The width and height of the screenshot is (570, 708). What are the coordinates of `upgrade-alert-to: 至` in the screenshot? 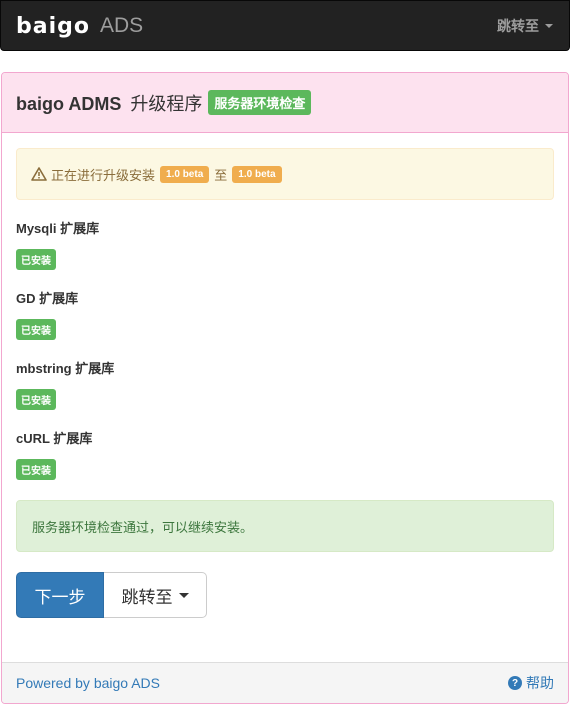 It's located at (221, 175).